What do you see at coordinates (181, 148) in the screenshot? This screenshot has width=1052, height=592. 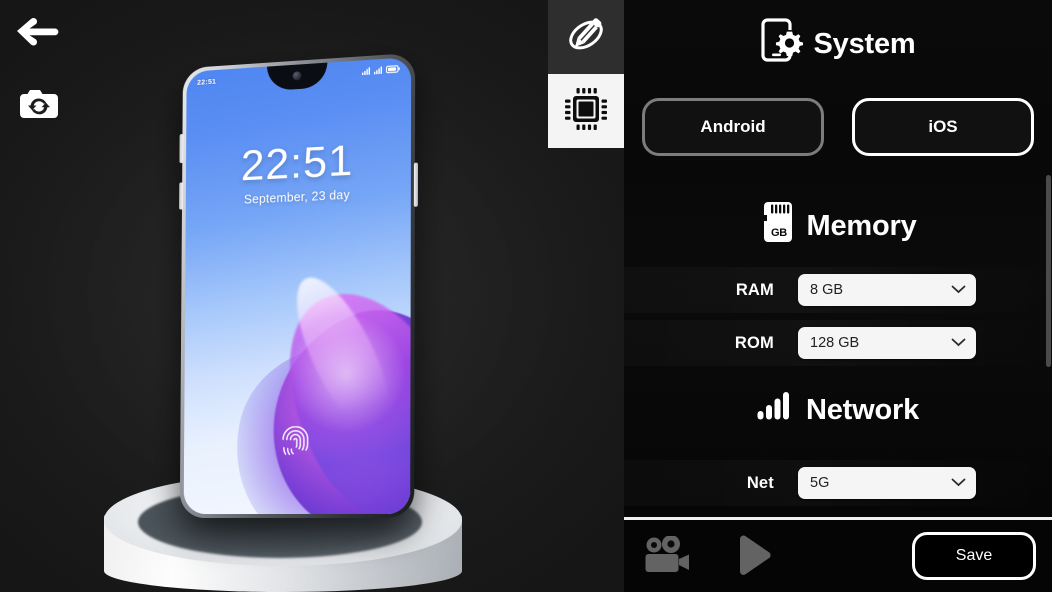 I see `volume-up-button` at bounding box center [181, 148].